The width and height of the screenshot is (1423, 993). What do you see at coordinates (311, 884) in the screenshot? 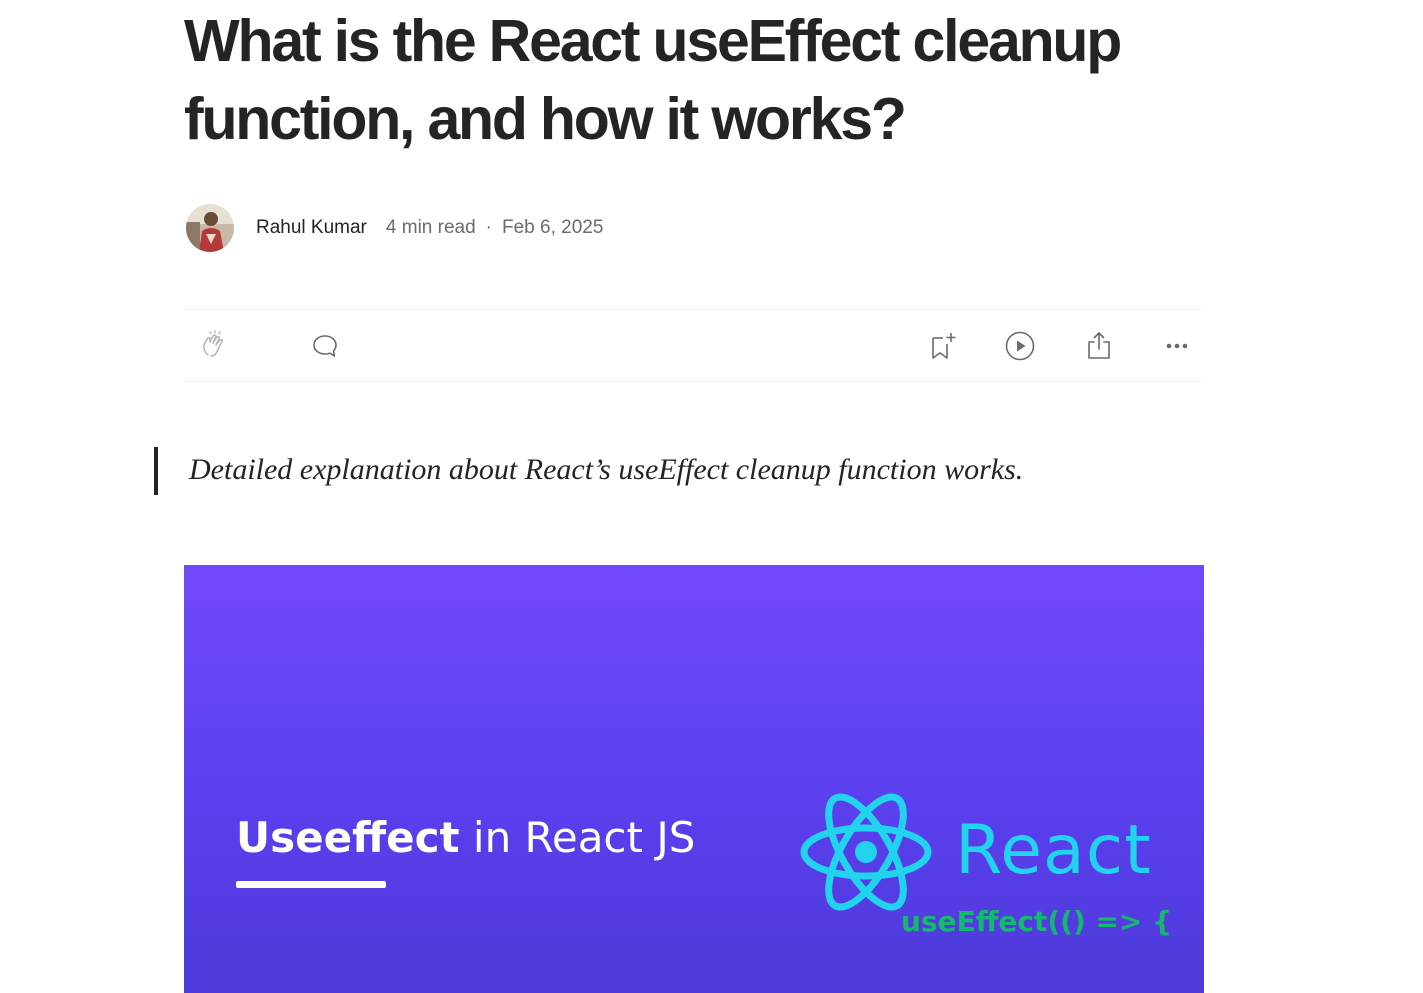
I see `hero-underline` at bounding box center [311, 884].